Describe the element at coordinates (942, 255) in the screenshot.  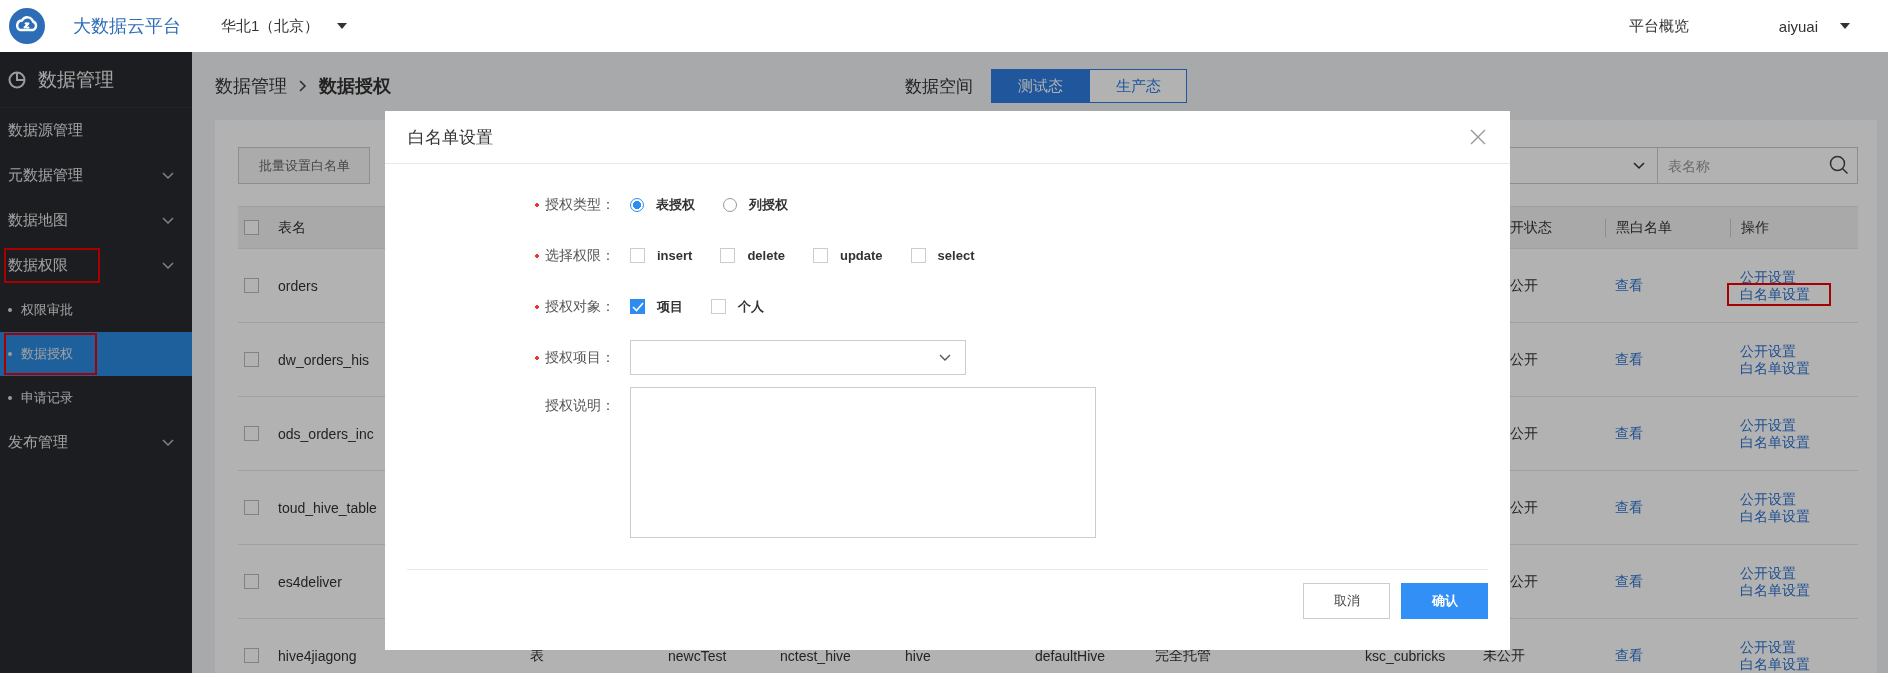
I see `checkbox-option: select` at that location.